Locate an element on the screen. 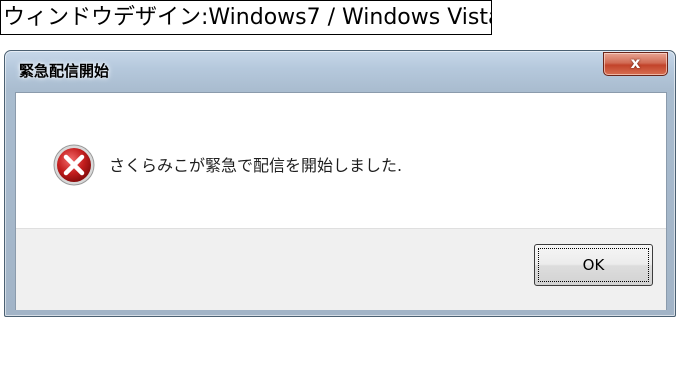 The width and height of the screenshot is (680, 368). close-icon: x is located at coordinates (635, 63).